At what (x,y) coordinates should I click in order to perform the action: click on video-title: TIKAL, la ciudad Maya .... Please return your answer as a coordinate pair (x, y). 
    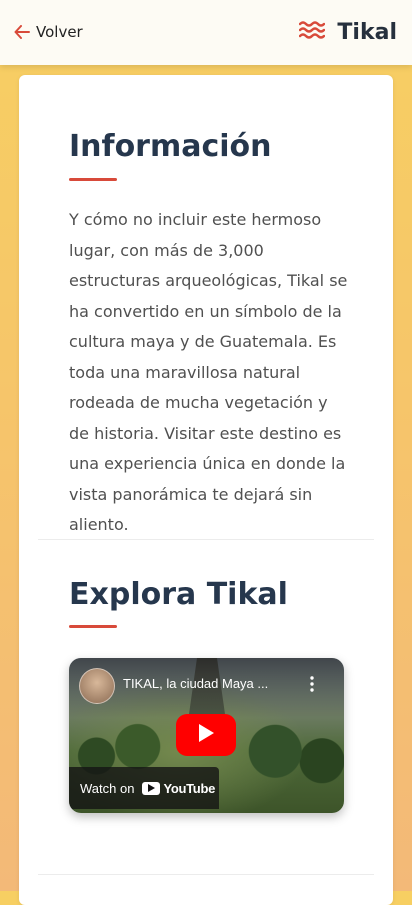
    Looking at the image, I should click on (213, 683).